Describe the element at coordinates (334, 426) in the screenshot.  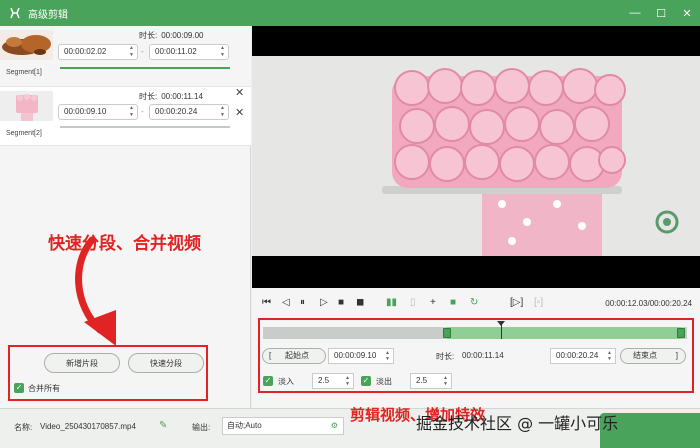
I see `settings-gear-icon: ⚙` at that location.